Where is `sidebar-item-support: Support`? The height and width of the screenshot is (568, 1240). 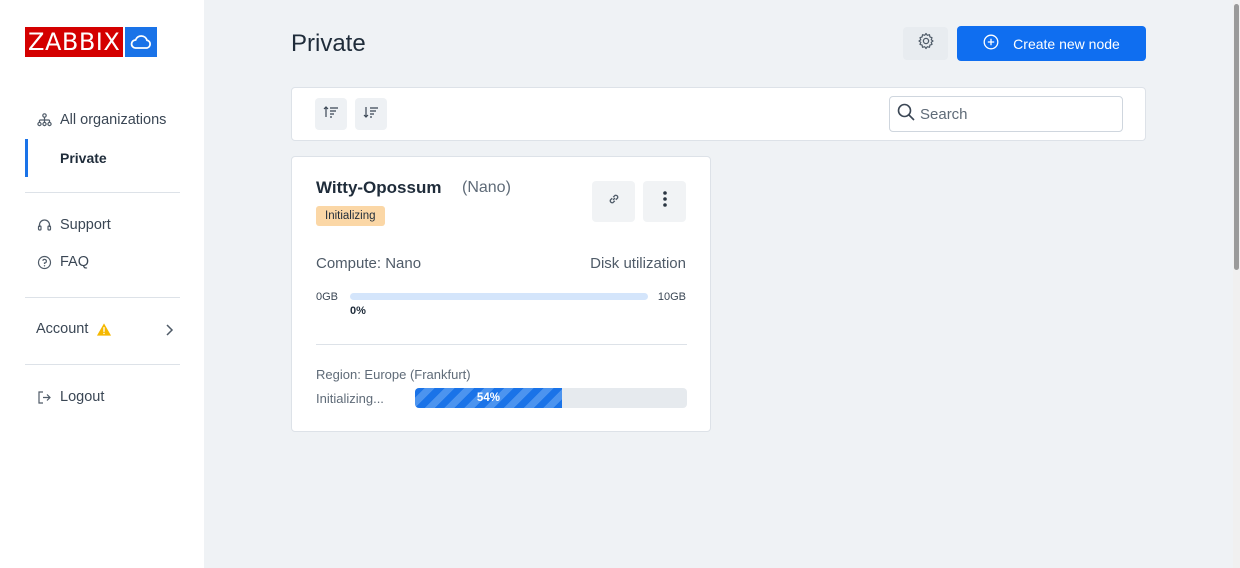
sidebar-item-support: Support is located at coordinates (73, 225).